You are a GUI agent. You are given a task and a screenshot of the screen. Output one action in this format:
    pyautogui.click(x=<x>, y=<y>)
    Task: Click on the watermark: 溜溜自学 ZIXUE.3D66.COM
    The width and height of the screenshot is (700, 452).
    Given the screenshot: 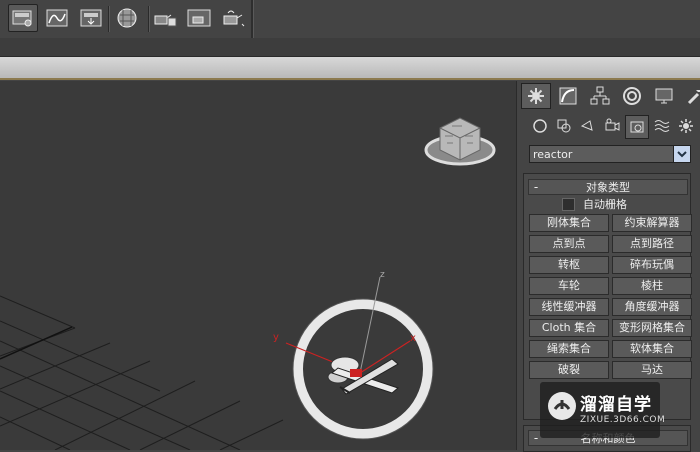 What is the action you would take?
    pyautogui.click(x=602, y=410)
    